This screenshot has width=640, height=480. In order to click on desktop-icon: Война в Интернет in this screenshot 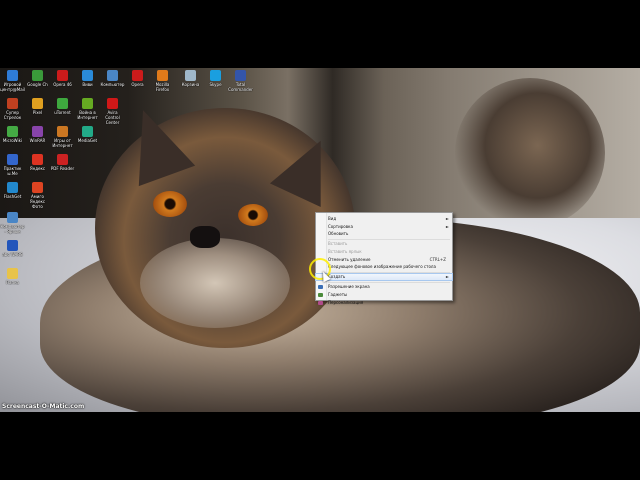, I will do `click(87, 109)`.